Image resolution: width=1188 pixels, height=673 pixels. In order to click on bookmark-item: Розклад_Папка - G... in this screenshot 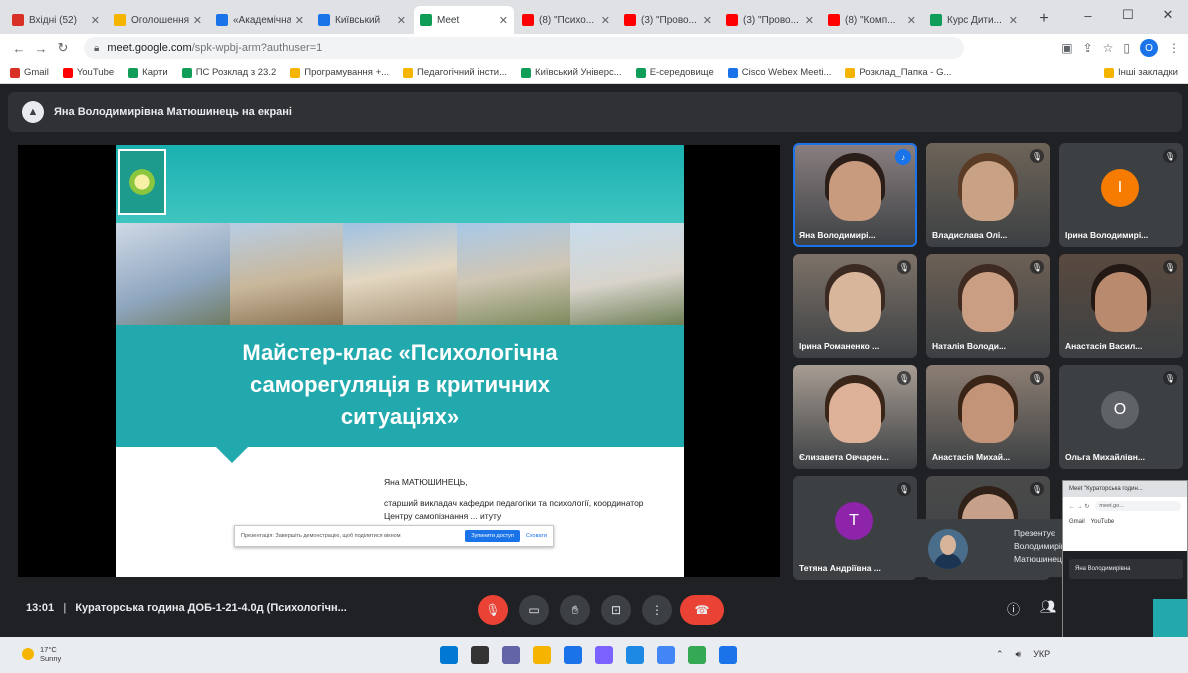, I will do `click(898, 72)`.